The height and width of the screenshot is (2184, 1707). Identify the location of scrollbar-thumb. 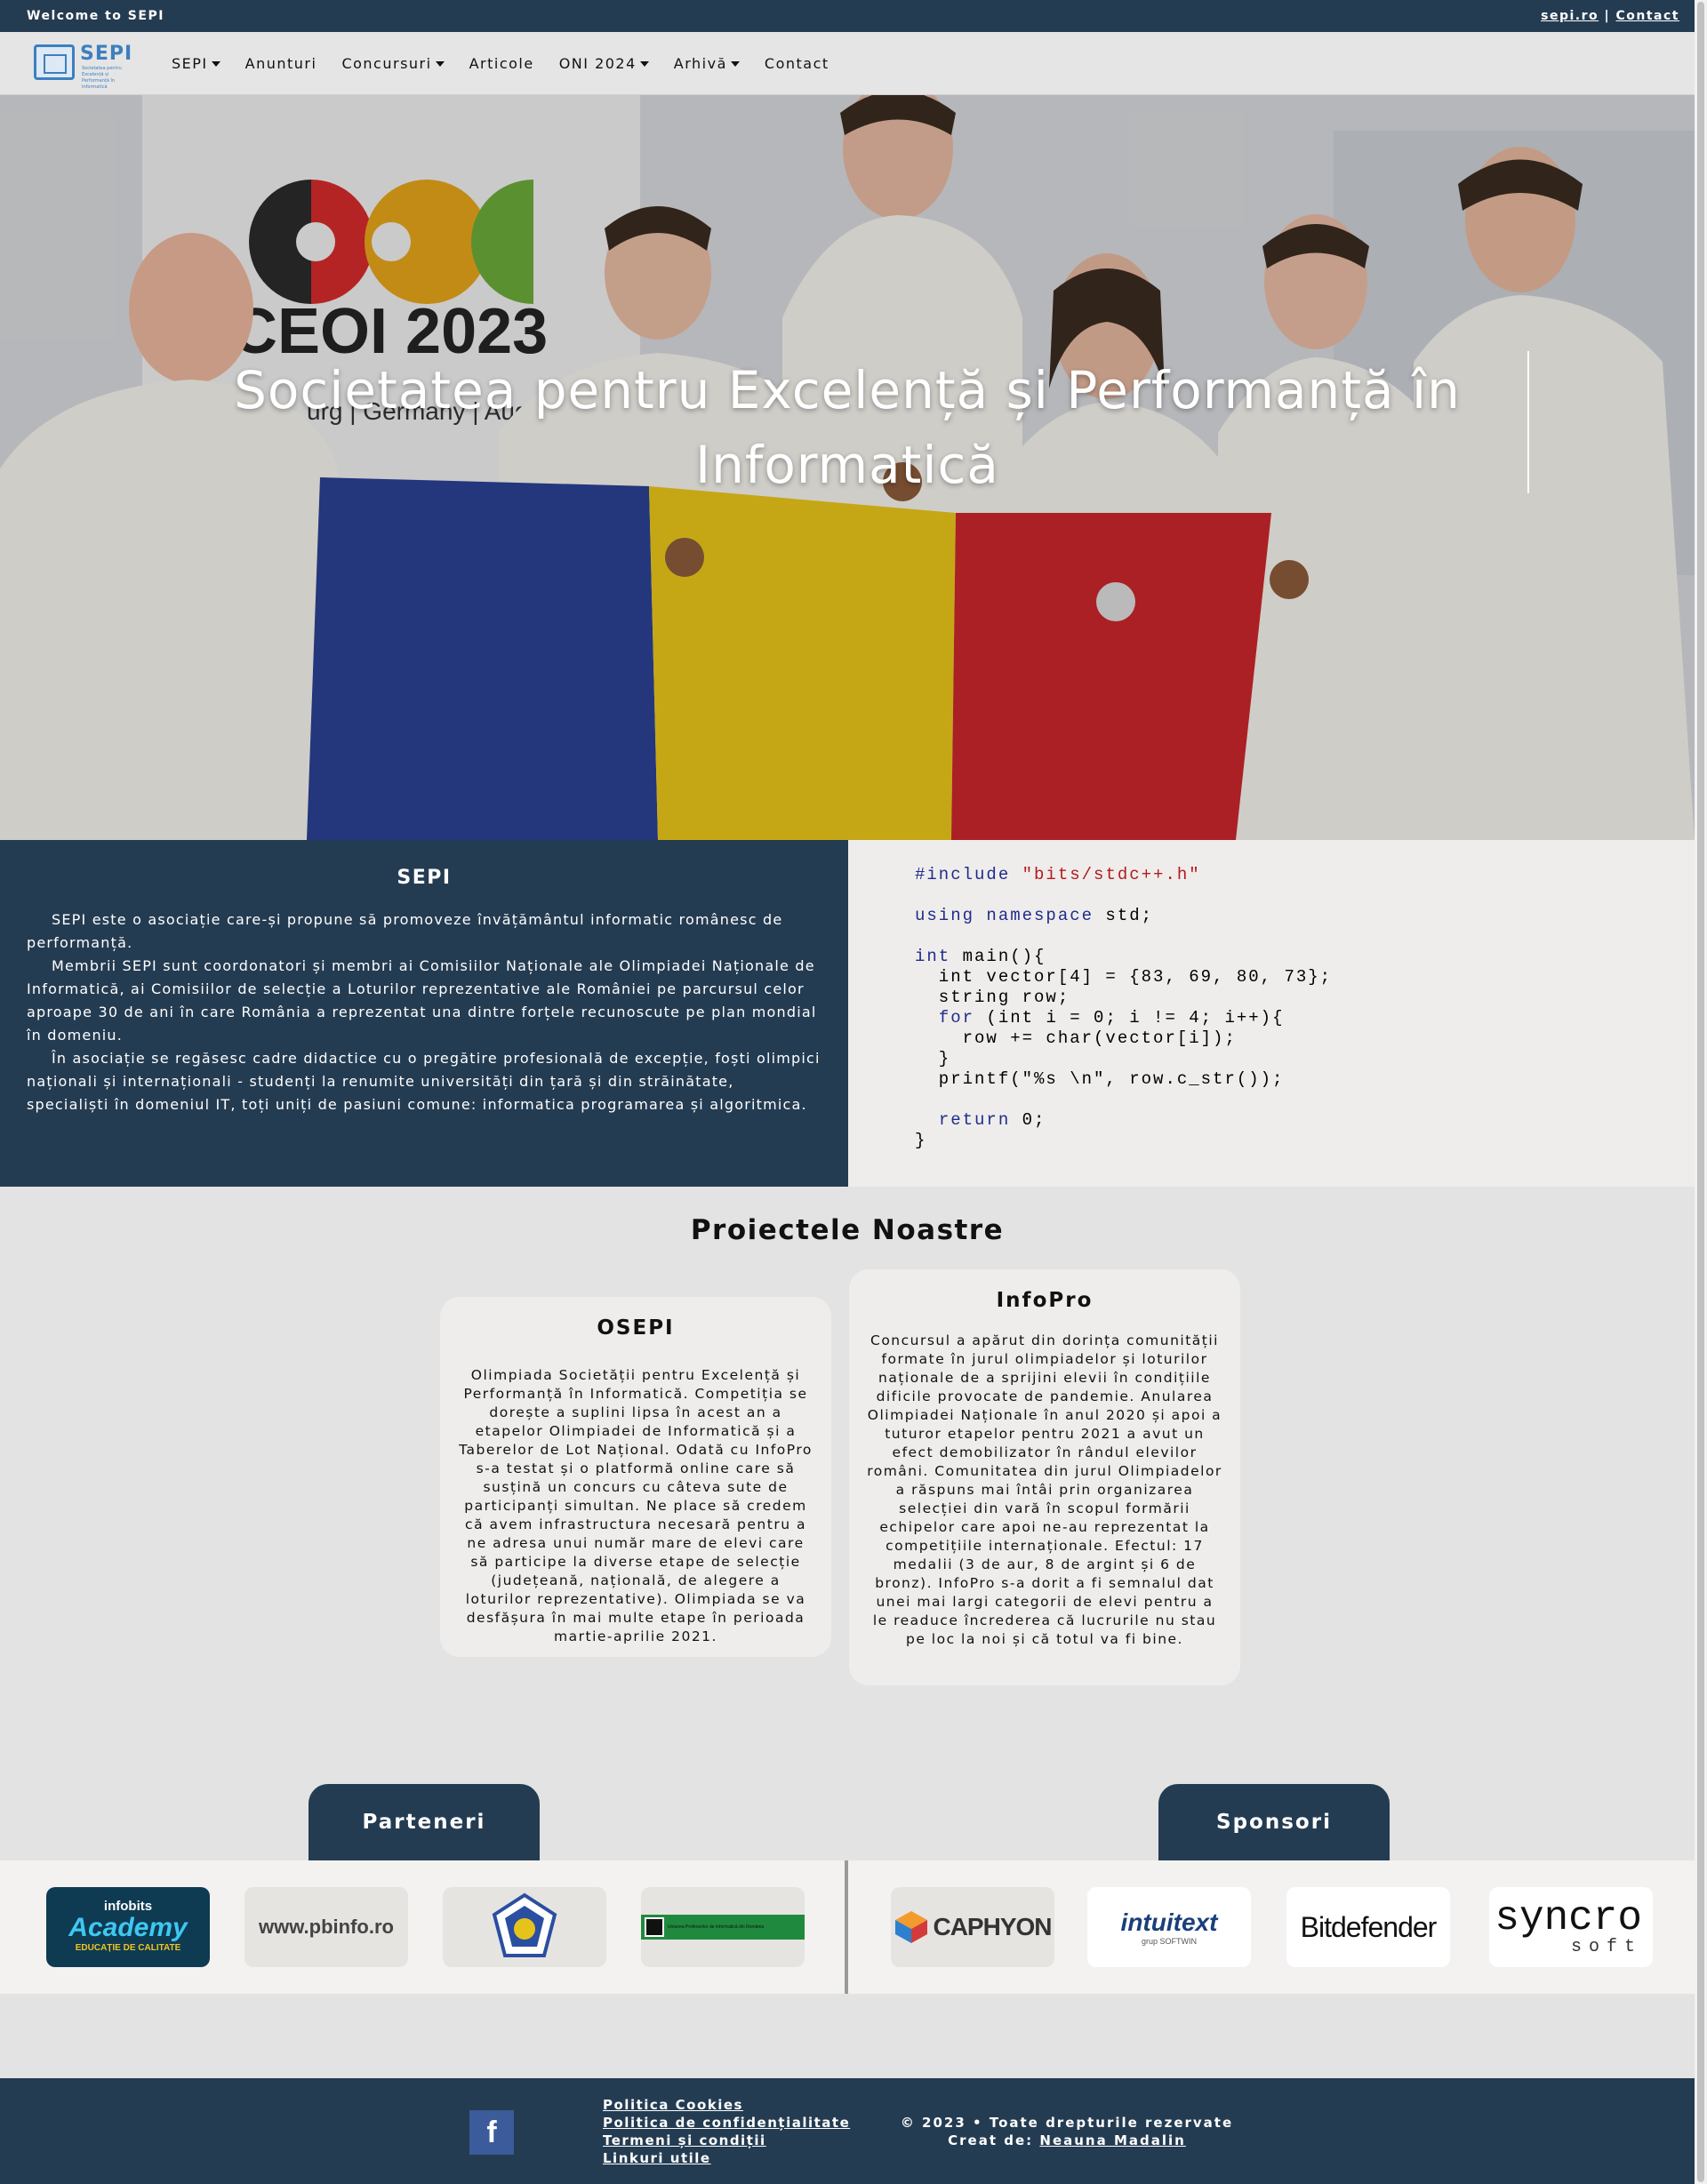
(1701, 1092).